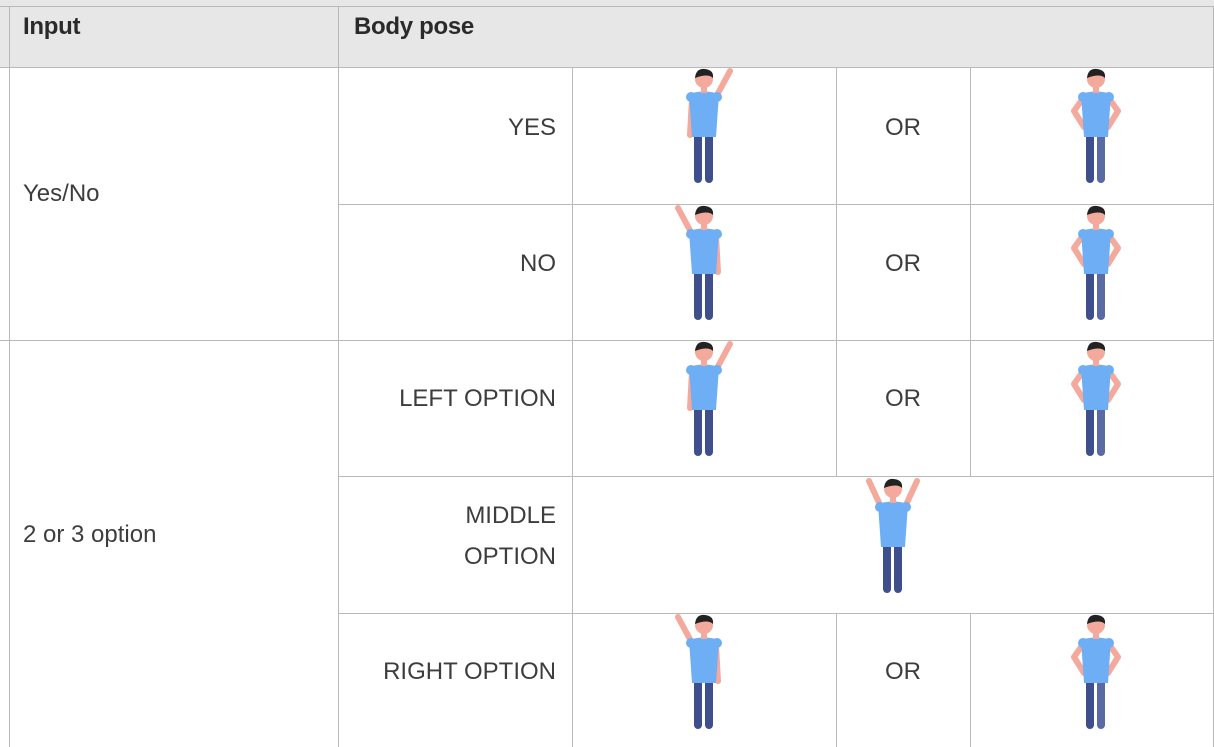  Describe the element at coordinates (52, 26) in the screenshot. I see `header-input: Input` at that location.